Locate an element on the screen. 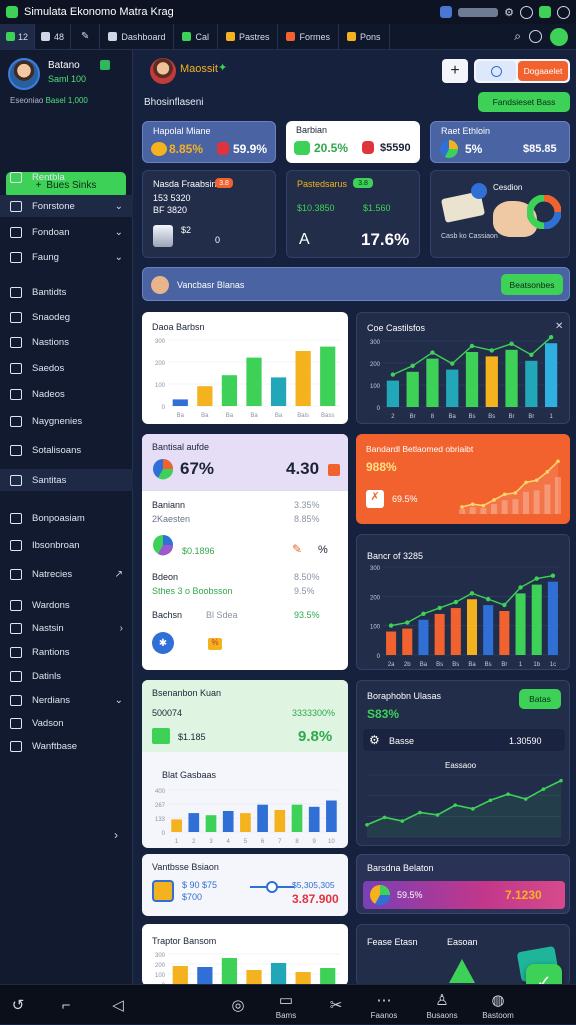 The image size is (576, 1025). fab-check-button: ✓ is located at coordinates (544, 974).